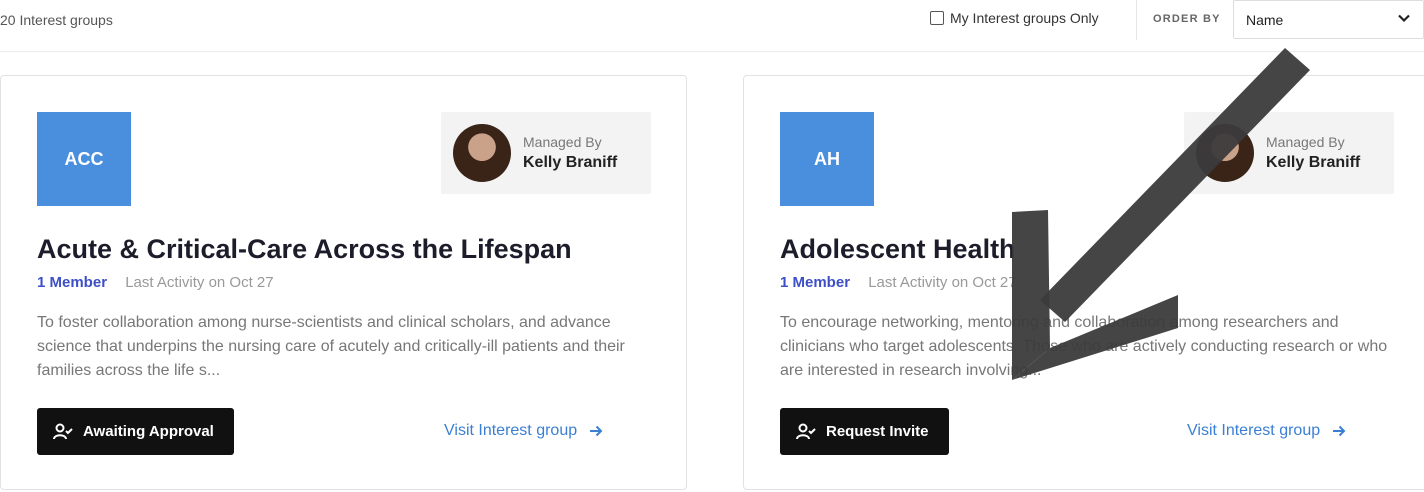 This screenshot has width=1424, height=492. What do you see at coordinates (1404, 18) in the screenshot?
I see `chevron-down-icon` at bounding box center [1404, 18].